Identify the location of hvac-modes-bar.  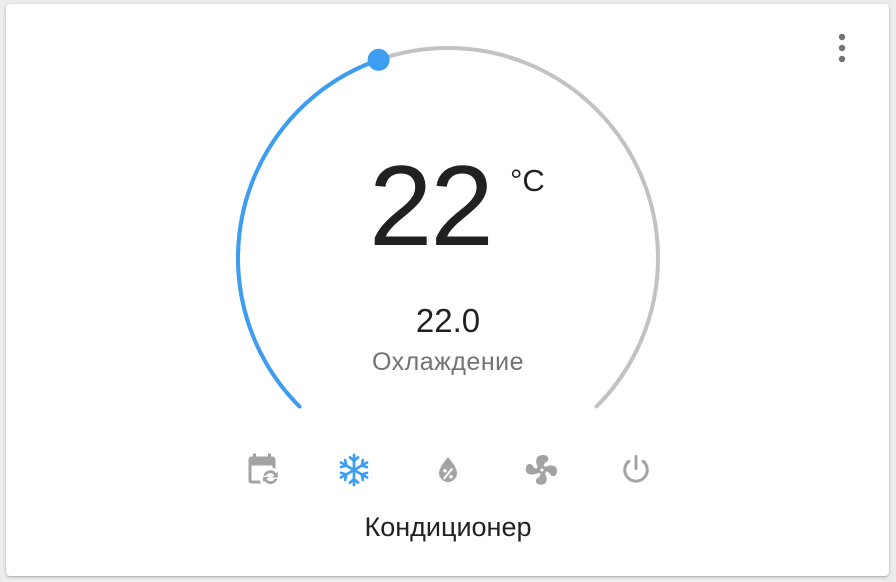
(448, 470).